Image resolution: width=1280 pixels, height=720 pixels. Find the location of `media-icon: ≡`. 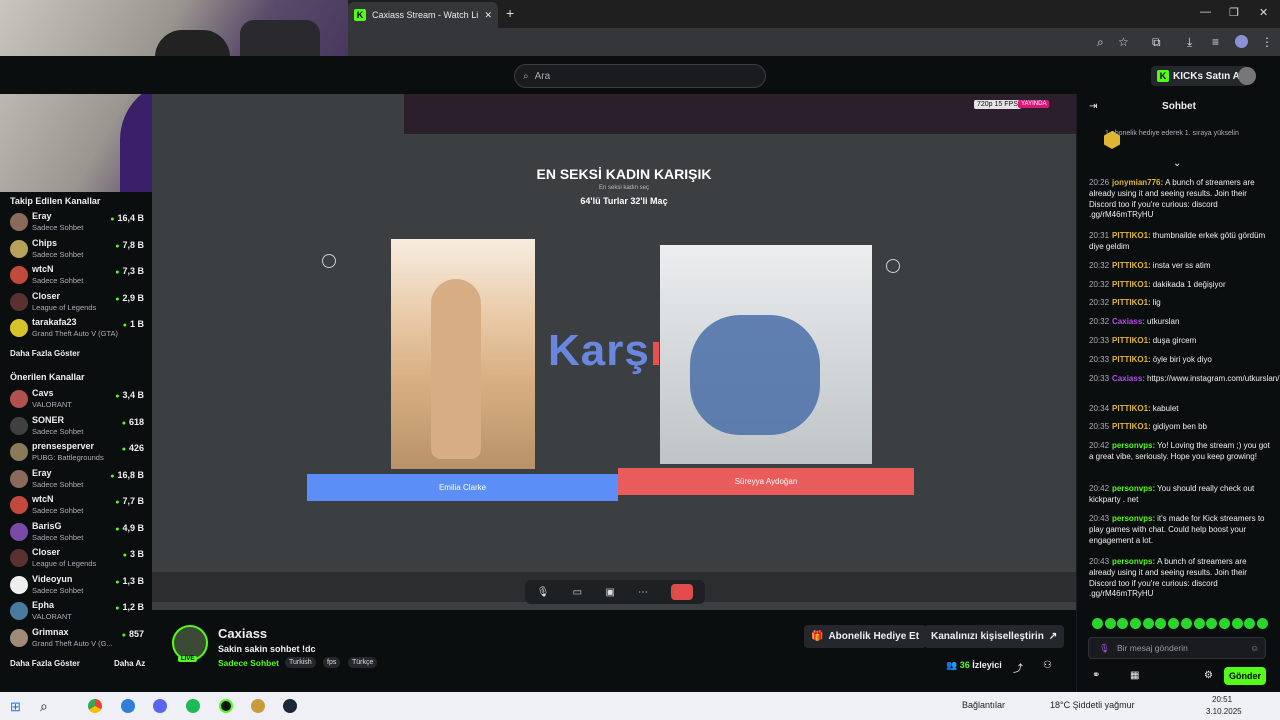

media-icon: ≡ is located at coordinates (1215, 42).